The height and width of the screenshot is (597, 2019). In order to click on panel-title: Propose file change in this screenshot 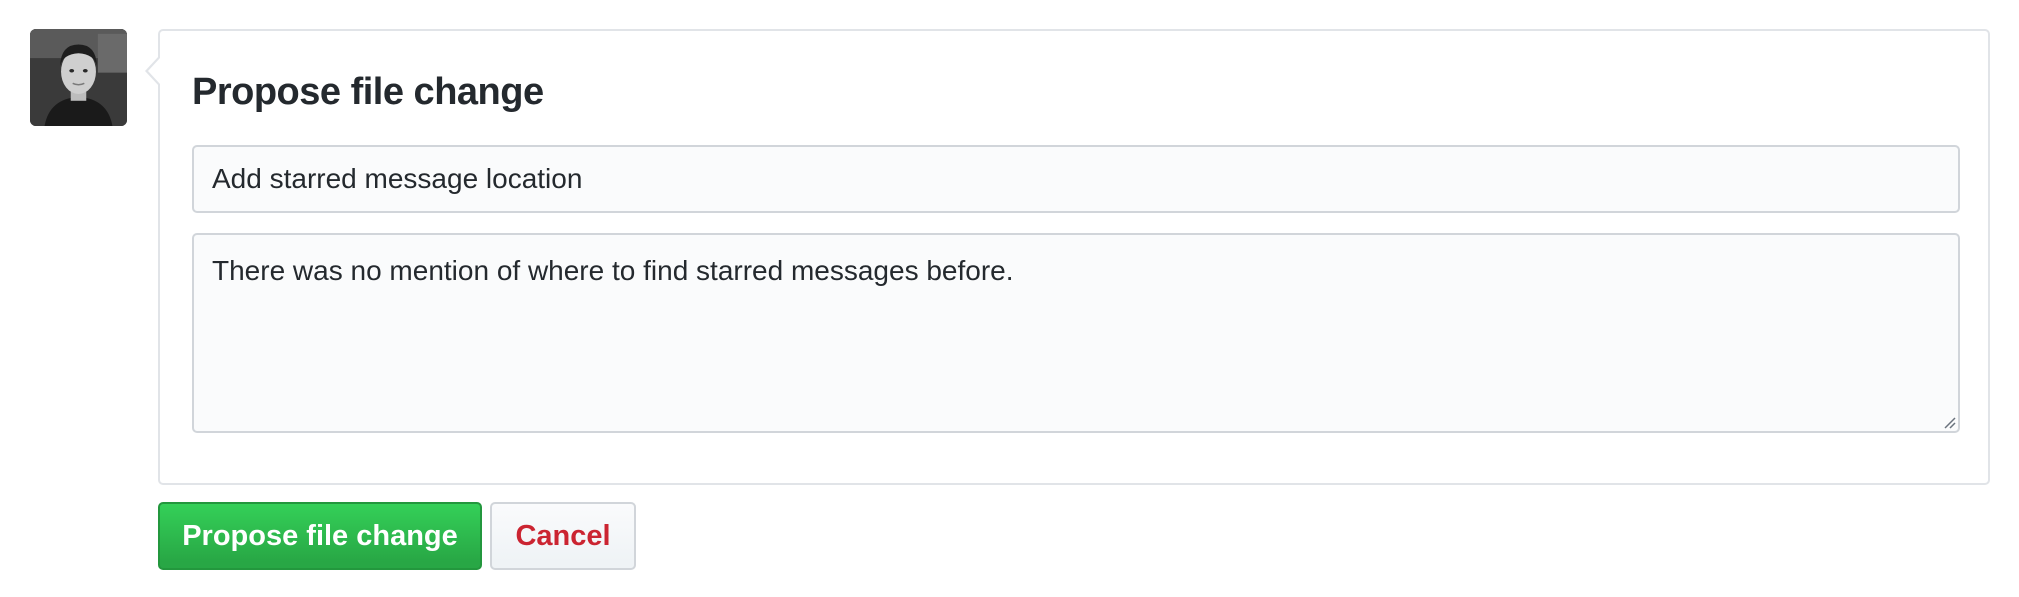, I will do `click(368, 92)`.